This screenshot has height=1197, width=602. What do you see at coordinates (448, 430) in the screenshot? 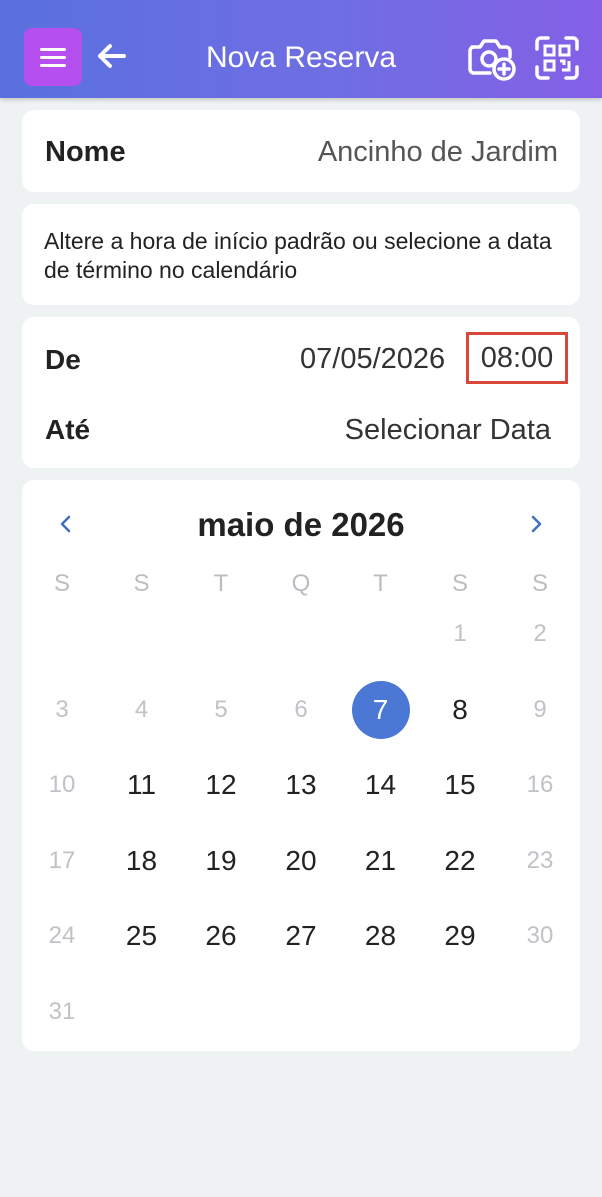
I see `select-end-date: Selecionar Data` at bounding box center [448, 430].